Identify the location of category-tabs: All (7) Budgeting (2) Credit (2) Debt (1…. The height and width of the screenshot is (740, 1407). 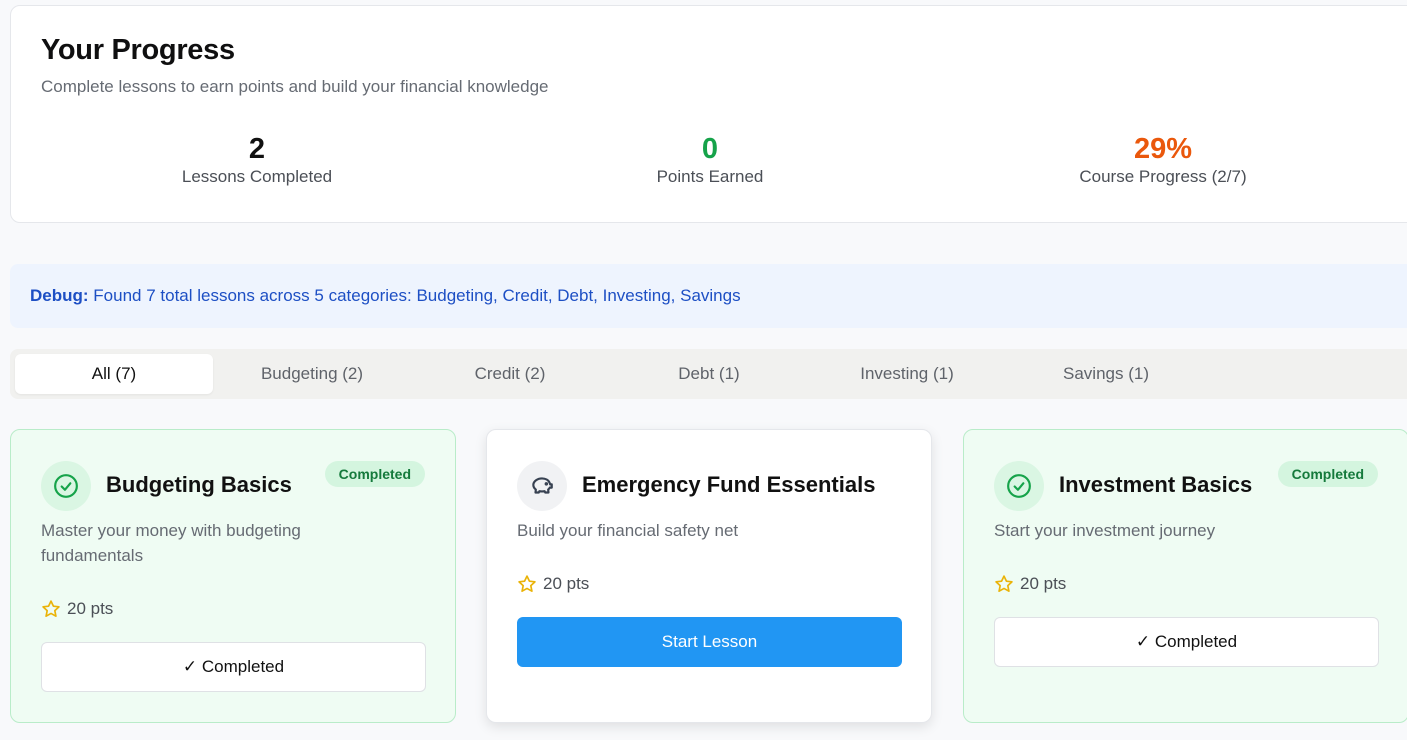
(708, 374).